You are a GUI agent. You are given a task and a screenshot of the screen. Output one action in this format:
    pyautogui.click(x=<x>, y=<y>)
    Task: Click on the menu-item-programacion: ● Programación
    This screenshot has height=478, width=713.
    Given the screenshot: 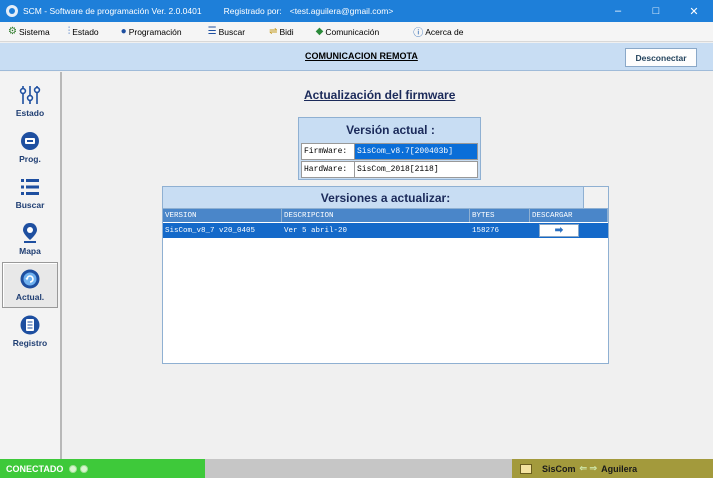 What is the action you would take?
    pyautogui.click(x=151, y=32)
    